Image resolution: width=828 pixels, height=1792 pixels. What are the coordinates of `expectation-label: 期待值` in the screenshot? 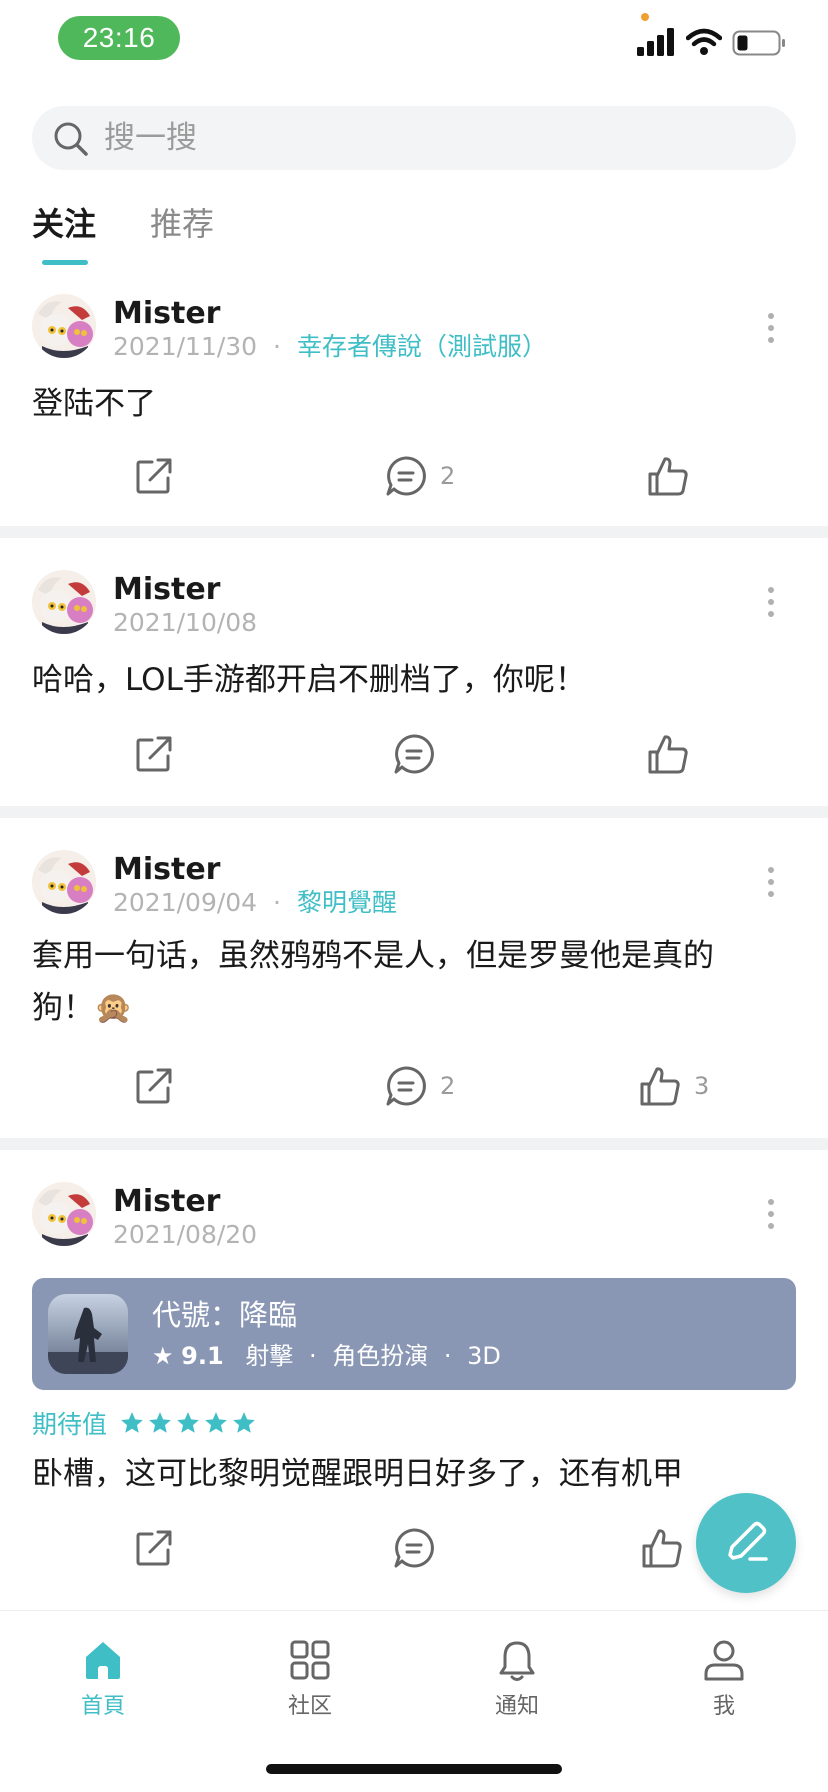 It's located at (70, 1424).